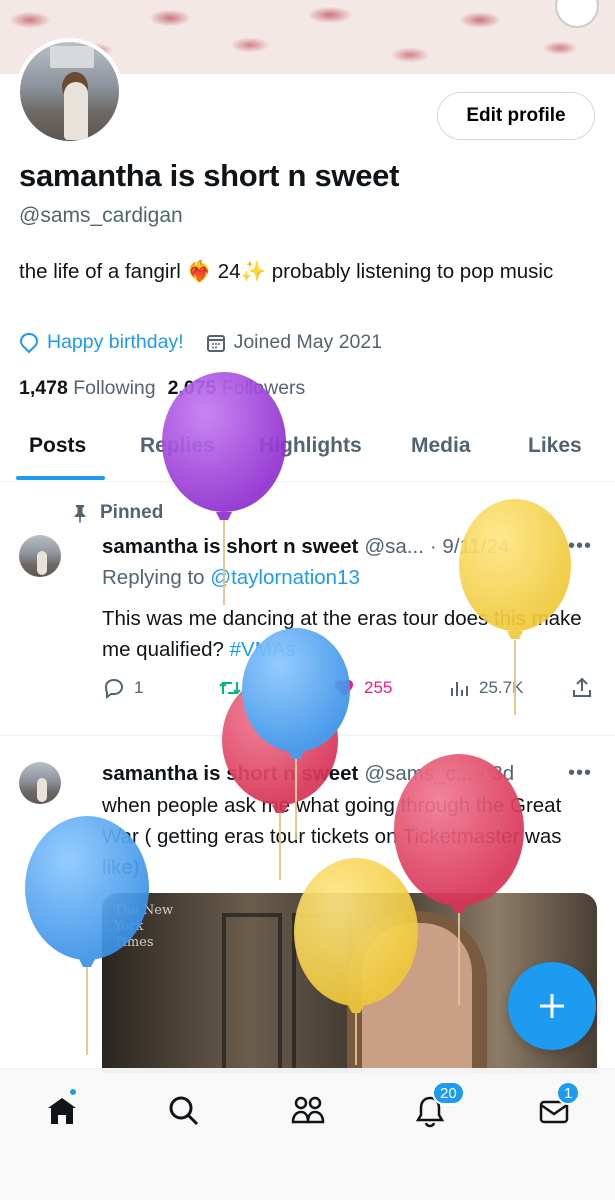 This screenshot has height=1200, width=615. Describe the element at coordinates (307, 1134) in the screenshot. I see `bottom-navigation: 20 1` at that location.